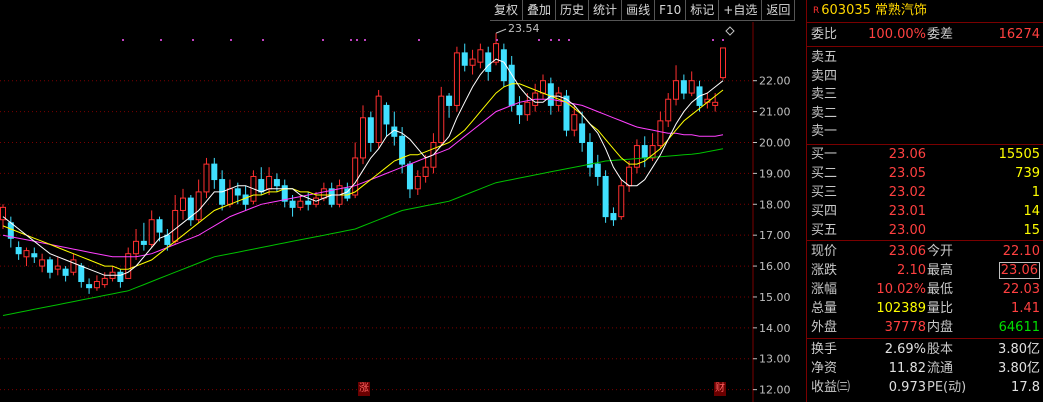  What do you see at coordinates (775, 204) in the screenshot?
I see `price-tick-label: 18.00` at bounding box center [775, 204].